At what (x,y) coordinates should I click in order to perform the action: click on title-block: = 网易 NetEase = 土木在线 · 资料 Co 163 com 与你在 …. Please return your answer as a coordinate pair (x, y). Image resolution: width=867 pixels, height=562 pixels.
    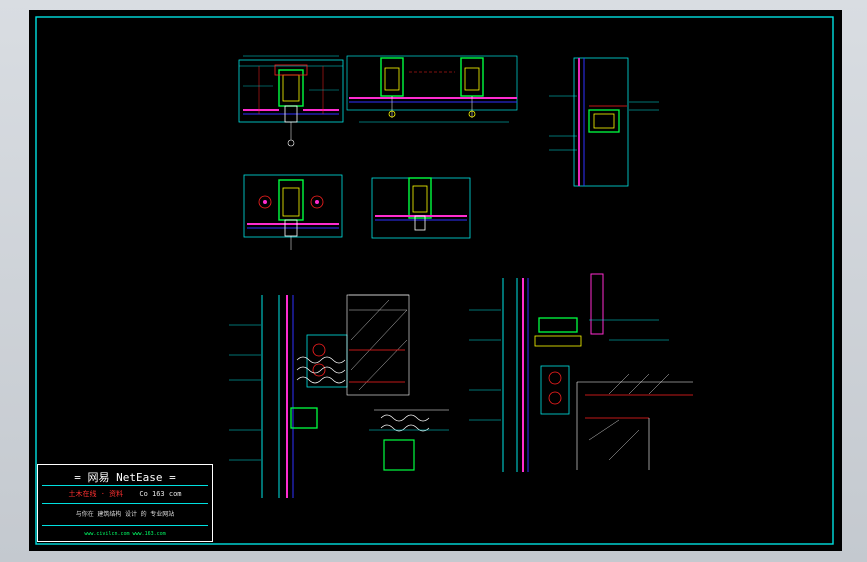
    Looking at the image, I should click on (125, 503).